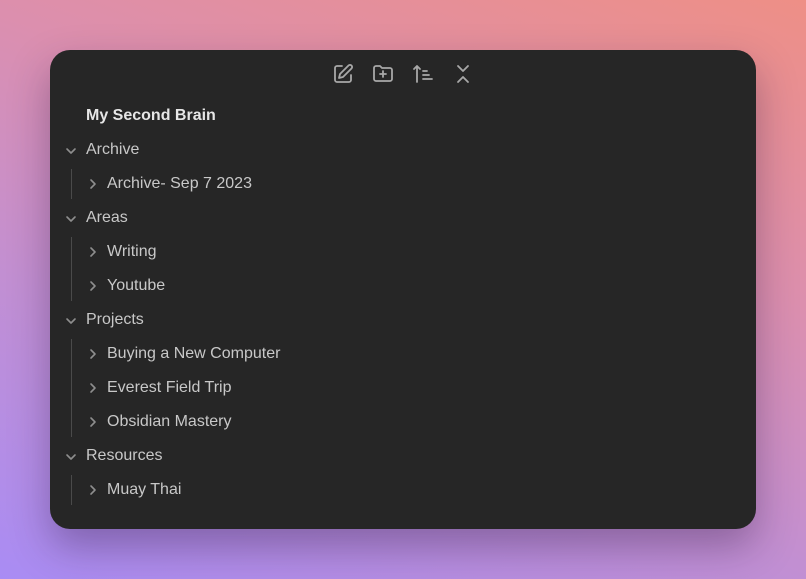  What do you see at coordinates (403, 75) in the screenshot?
I see `explorer-toolbar` at bounding box center [403, 75].